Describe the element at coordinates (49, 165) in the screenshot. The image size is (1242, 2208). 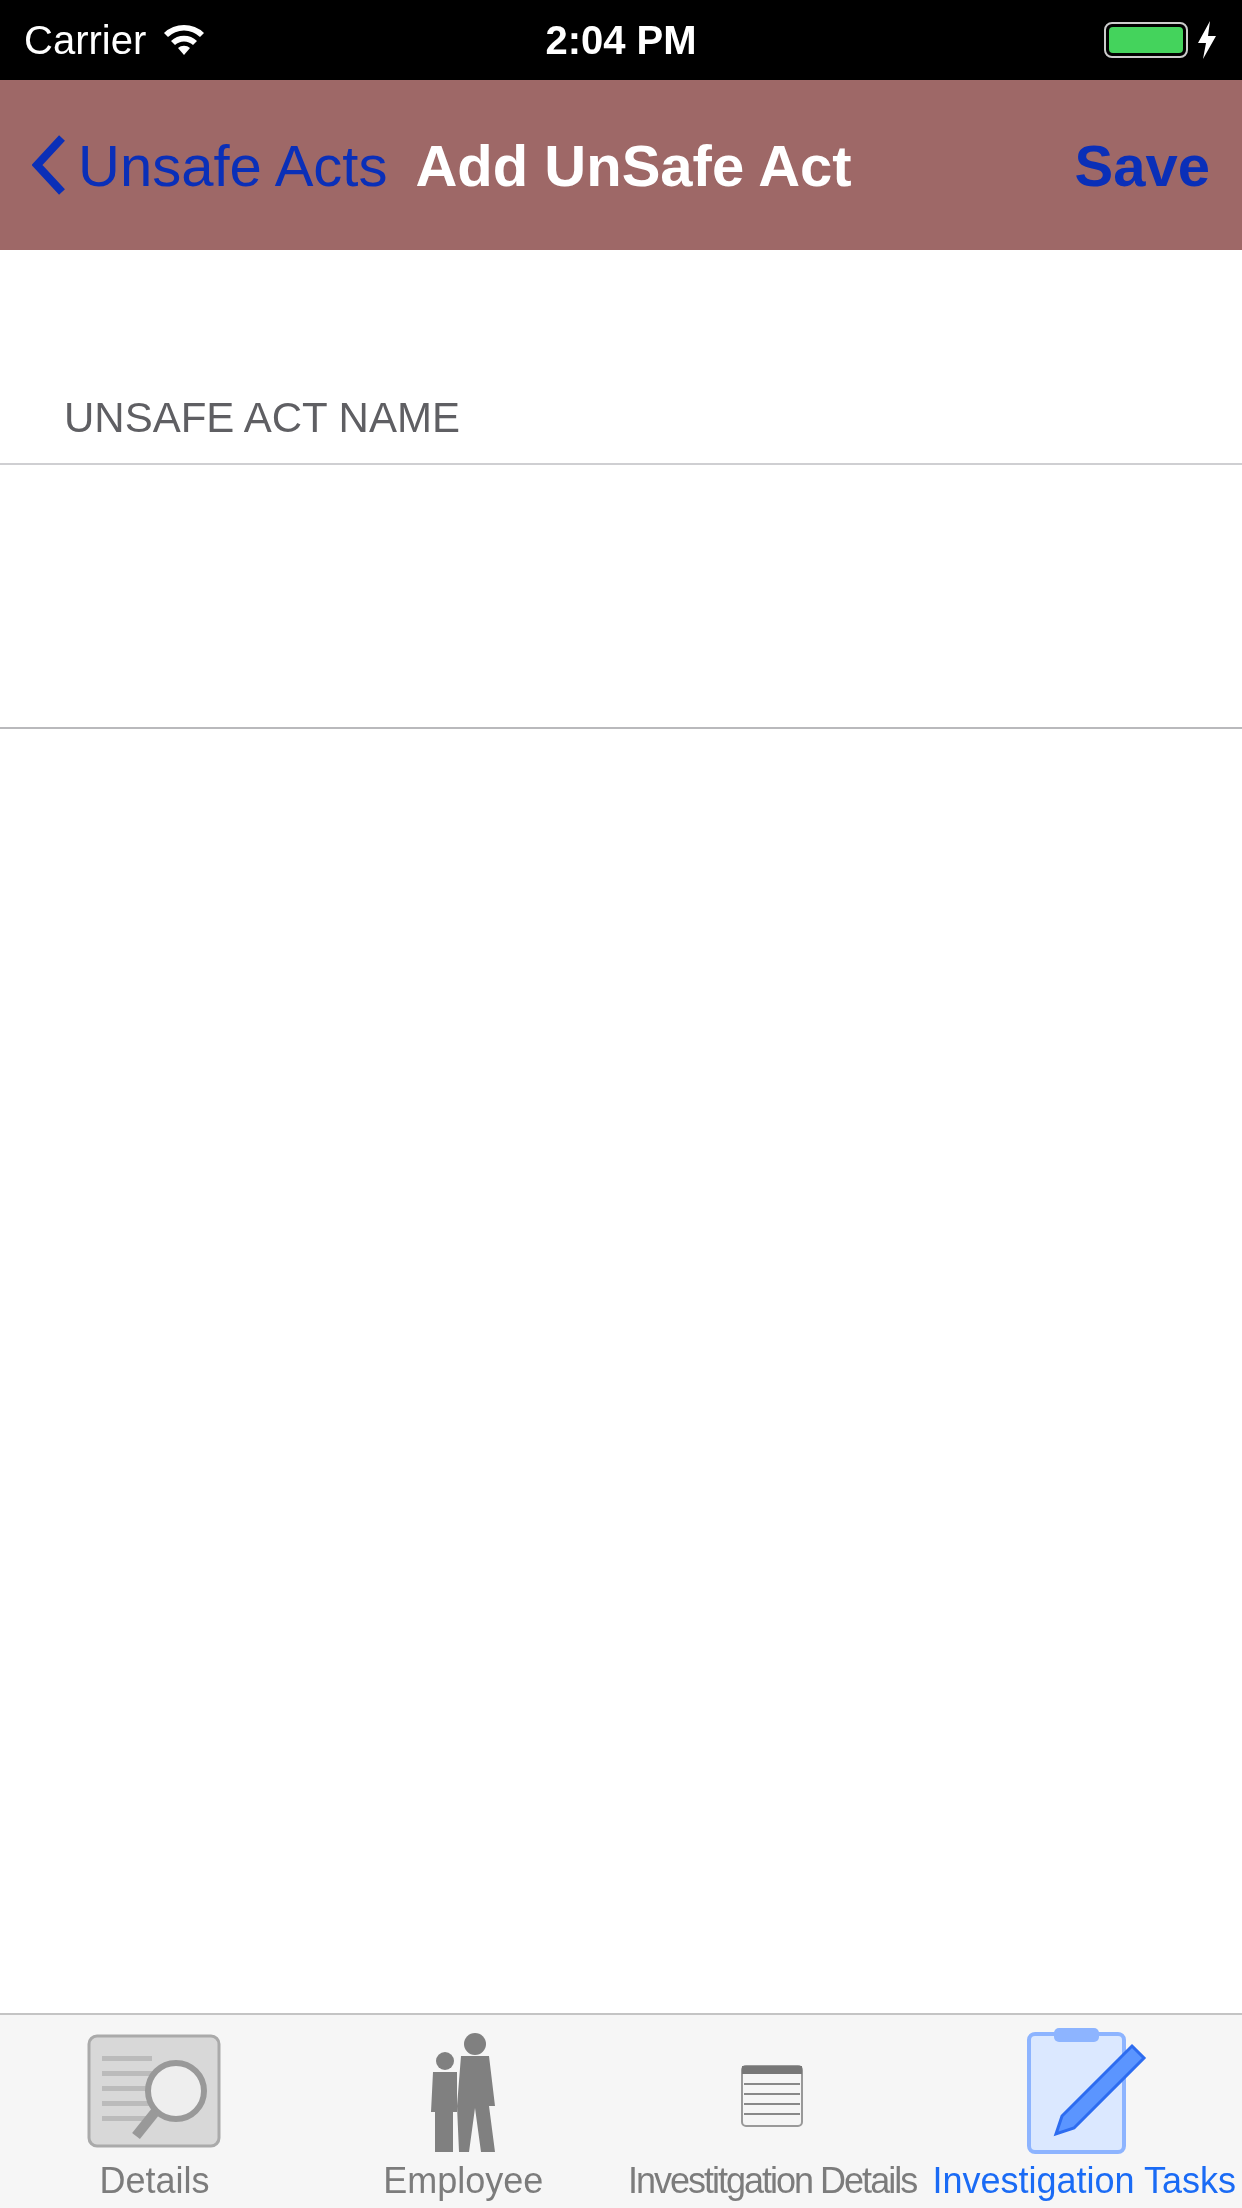
I see `chevron-left-icon` at that location.